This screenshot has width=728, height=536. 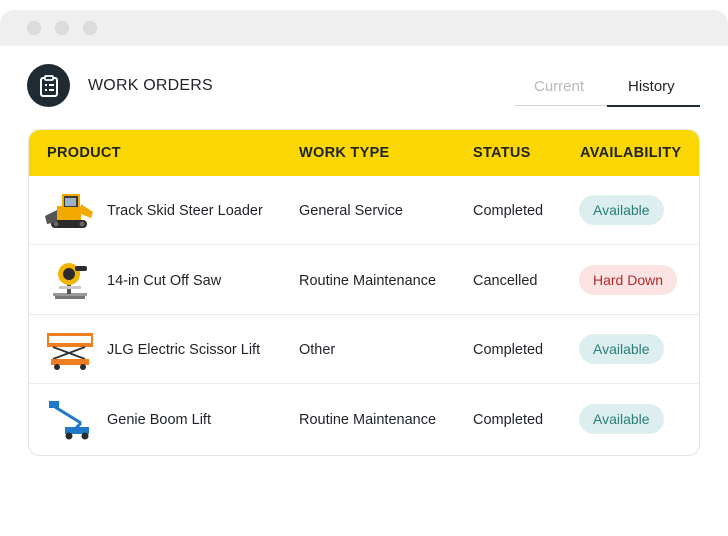 I want to click on scissor-lift-image, so click(x=70, y=351).